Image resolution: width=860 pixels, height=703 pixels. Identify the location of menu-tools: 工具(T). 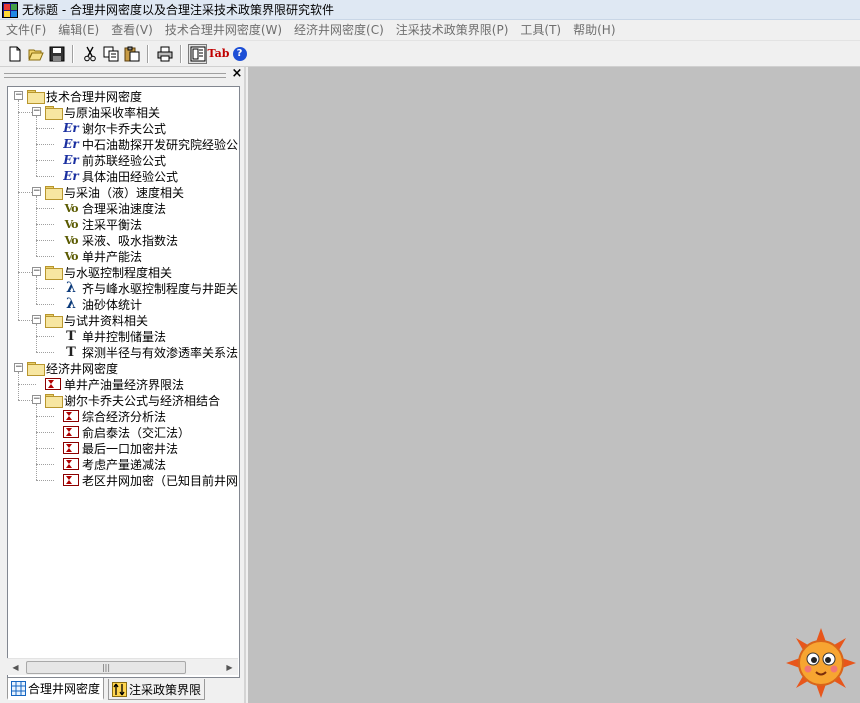
(540, 30).